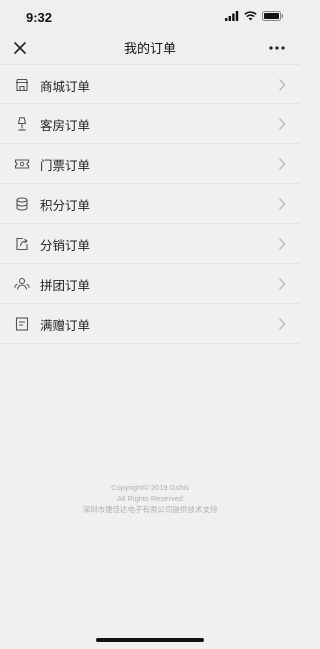 Image resolution: width=320 pixels, height=649 pixels. What do you see at coordinates (150, 244) in the screenshot?
I see `order-item-distribution: 分销订单` at bounding box center [150, 244].